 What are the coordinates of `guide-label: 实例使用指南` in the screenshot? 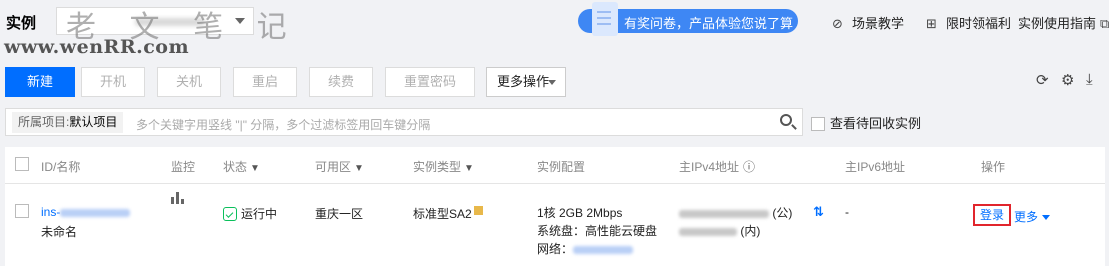 It's located at (1057, 23).